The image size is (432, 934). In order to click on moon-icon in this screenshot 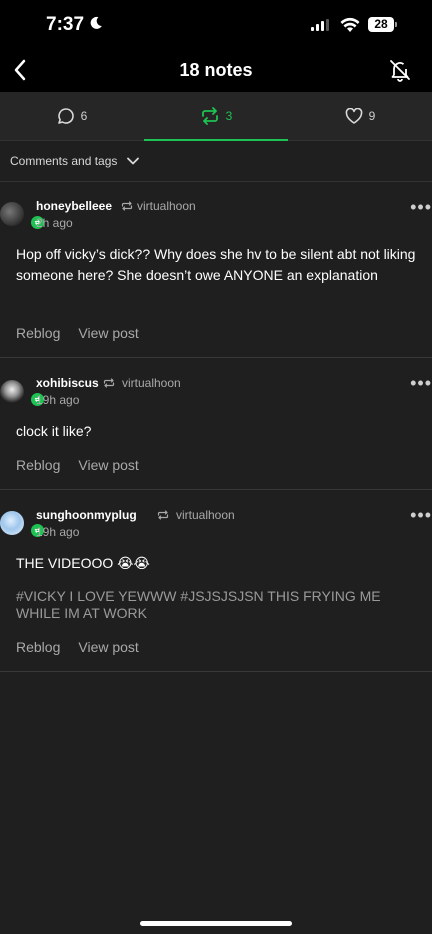, I will do `click(96, 22)`.